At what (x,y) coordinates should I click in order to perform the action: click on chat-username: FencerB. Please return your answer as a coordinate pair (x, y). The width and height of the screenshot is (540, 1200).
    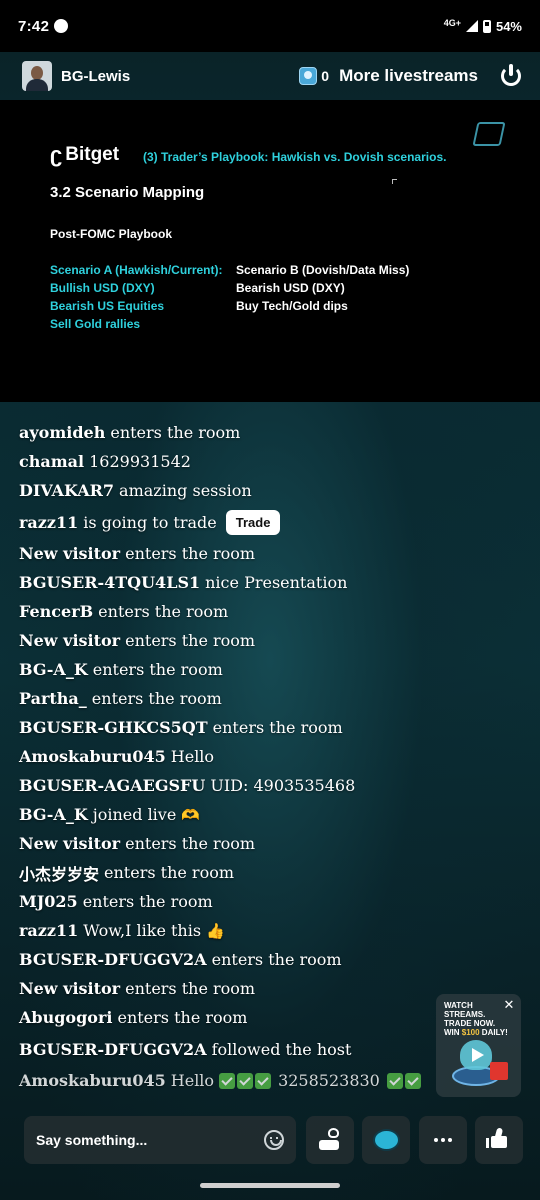
    Looking at the image, I should click on (56, 611).